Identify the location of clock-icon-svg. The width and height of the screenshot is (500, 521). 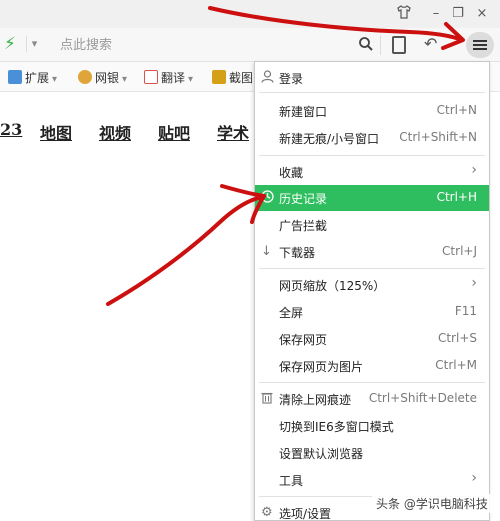
(267, 196).